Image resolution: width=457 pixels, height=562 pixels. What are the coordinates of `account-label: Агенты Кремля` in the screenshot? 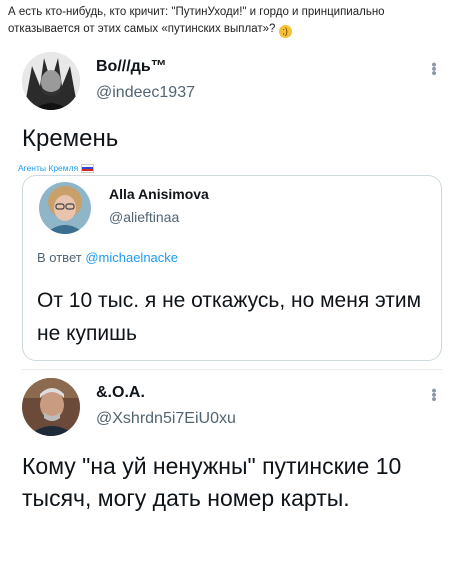 It's located at (56, 168).